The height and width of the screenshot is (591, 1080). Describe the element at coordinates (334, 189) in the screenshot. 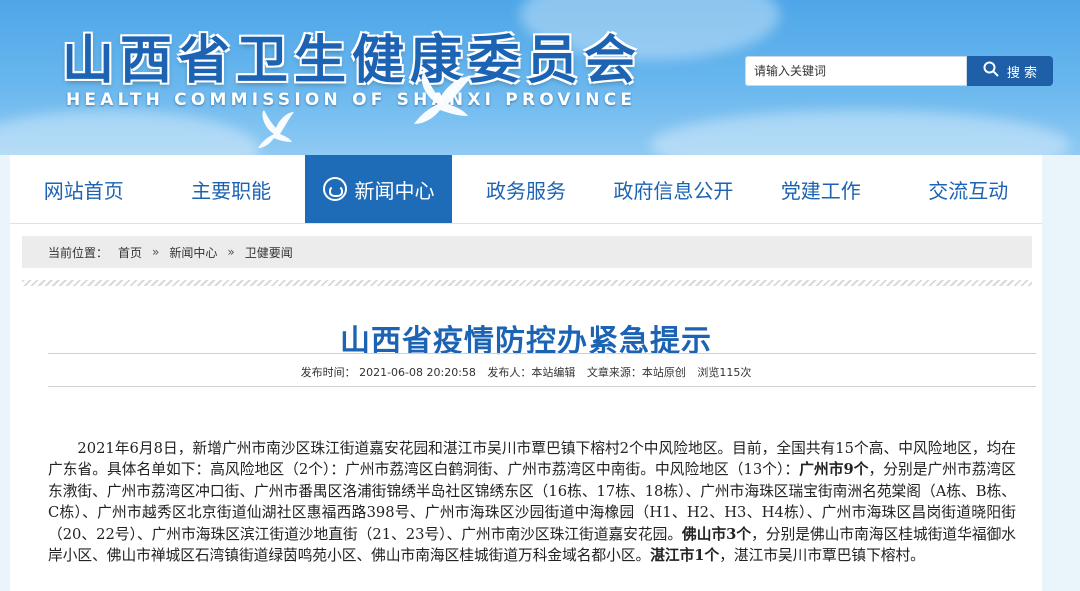

I see `globe-icon` at that location.